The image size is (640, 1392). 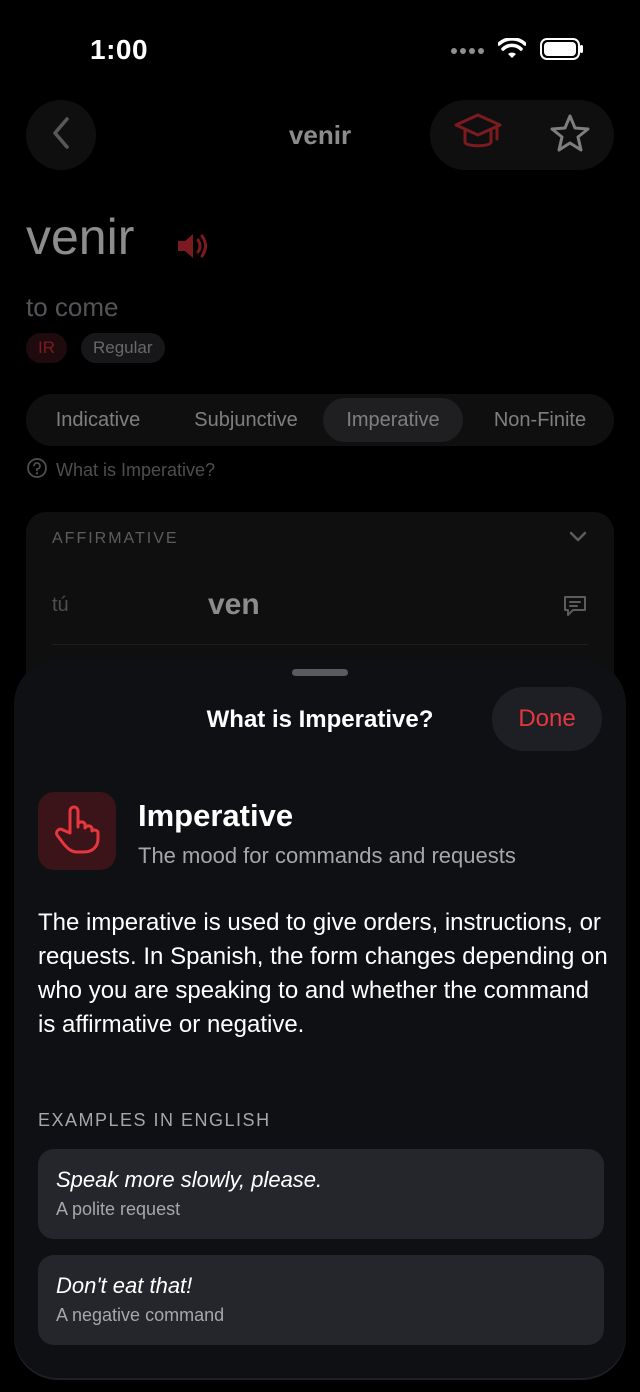 I want to click on row-divider, so click(x=320, y=644).